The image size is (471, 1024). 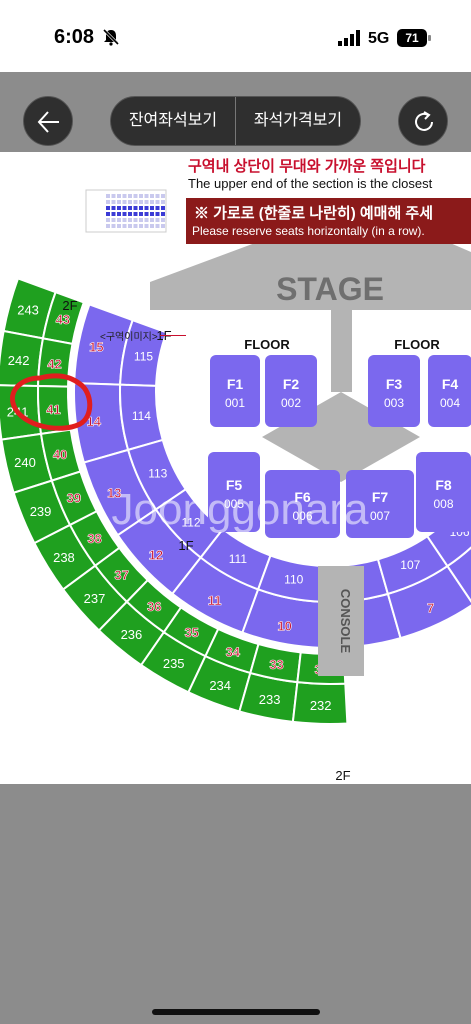 I want to click on floor-label-left: FLOOR, so click(x=267, y=344).